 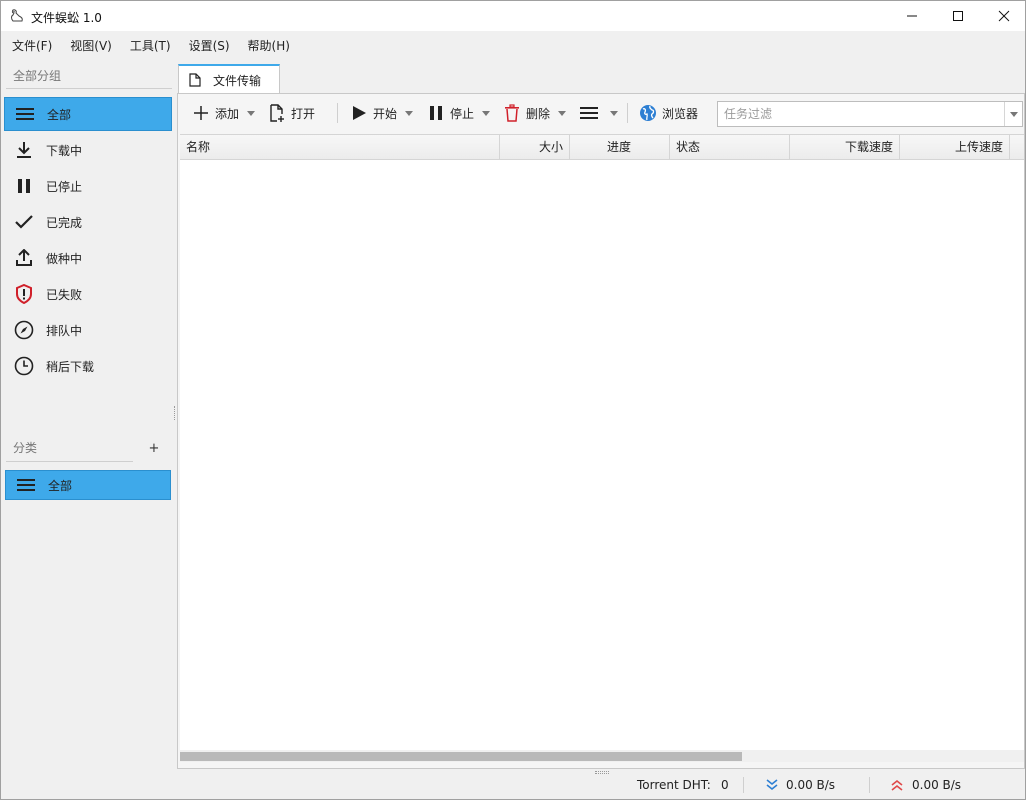 What do you see at coordinates (937, 785) in the screenshot?
I see `upload-speed: 0.00 B/s` at bounding box center [937, 785].